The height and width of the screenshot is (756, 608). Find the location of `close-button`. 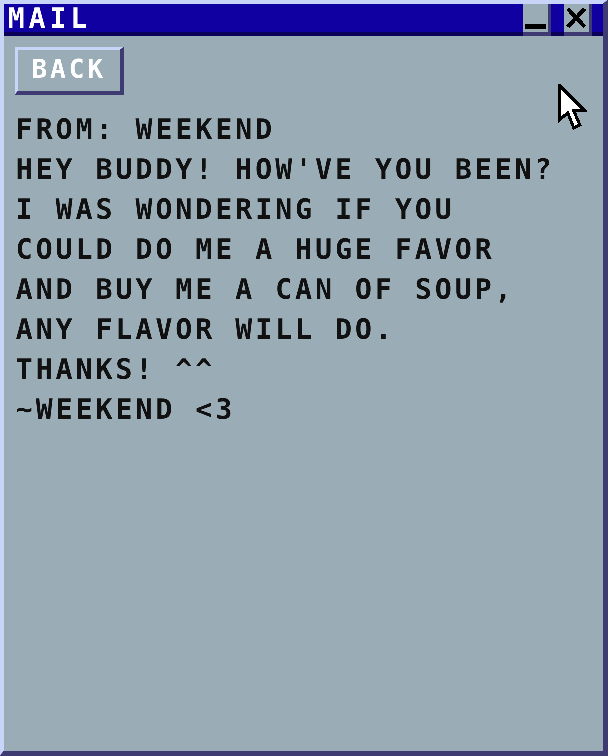

close-button is located at coordinates (578, 20).